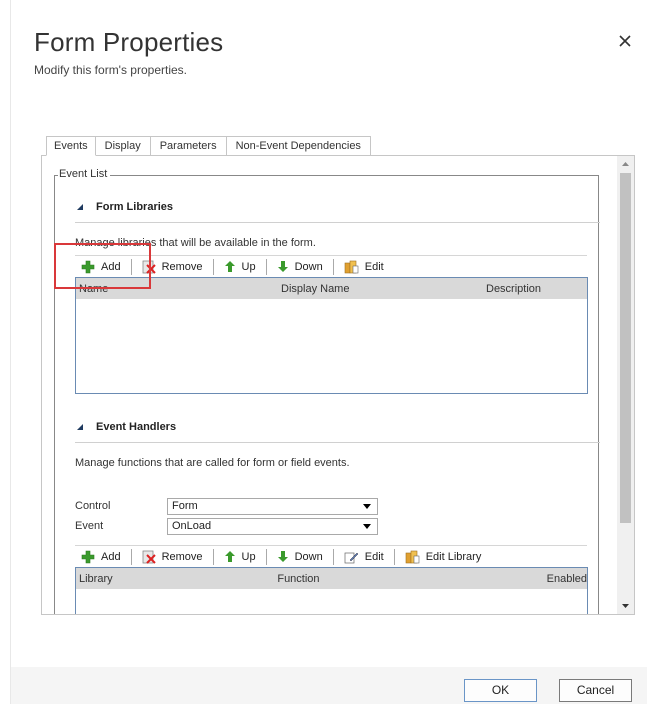 This screenshot has width=647, height=704. I want to click on form-libraries-heading: Form Libraries, so click(135, 207).